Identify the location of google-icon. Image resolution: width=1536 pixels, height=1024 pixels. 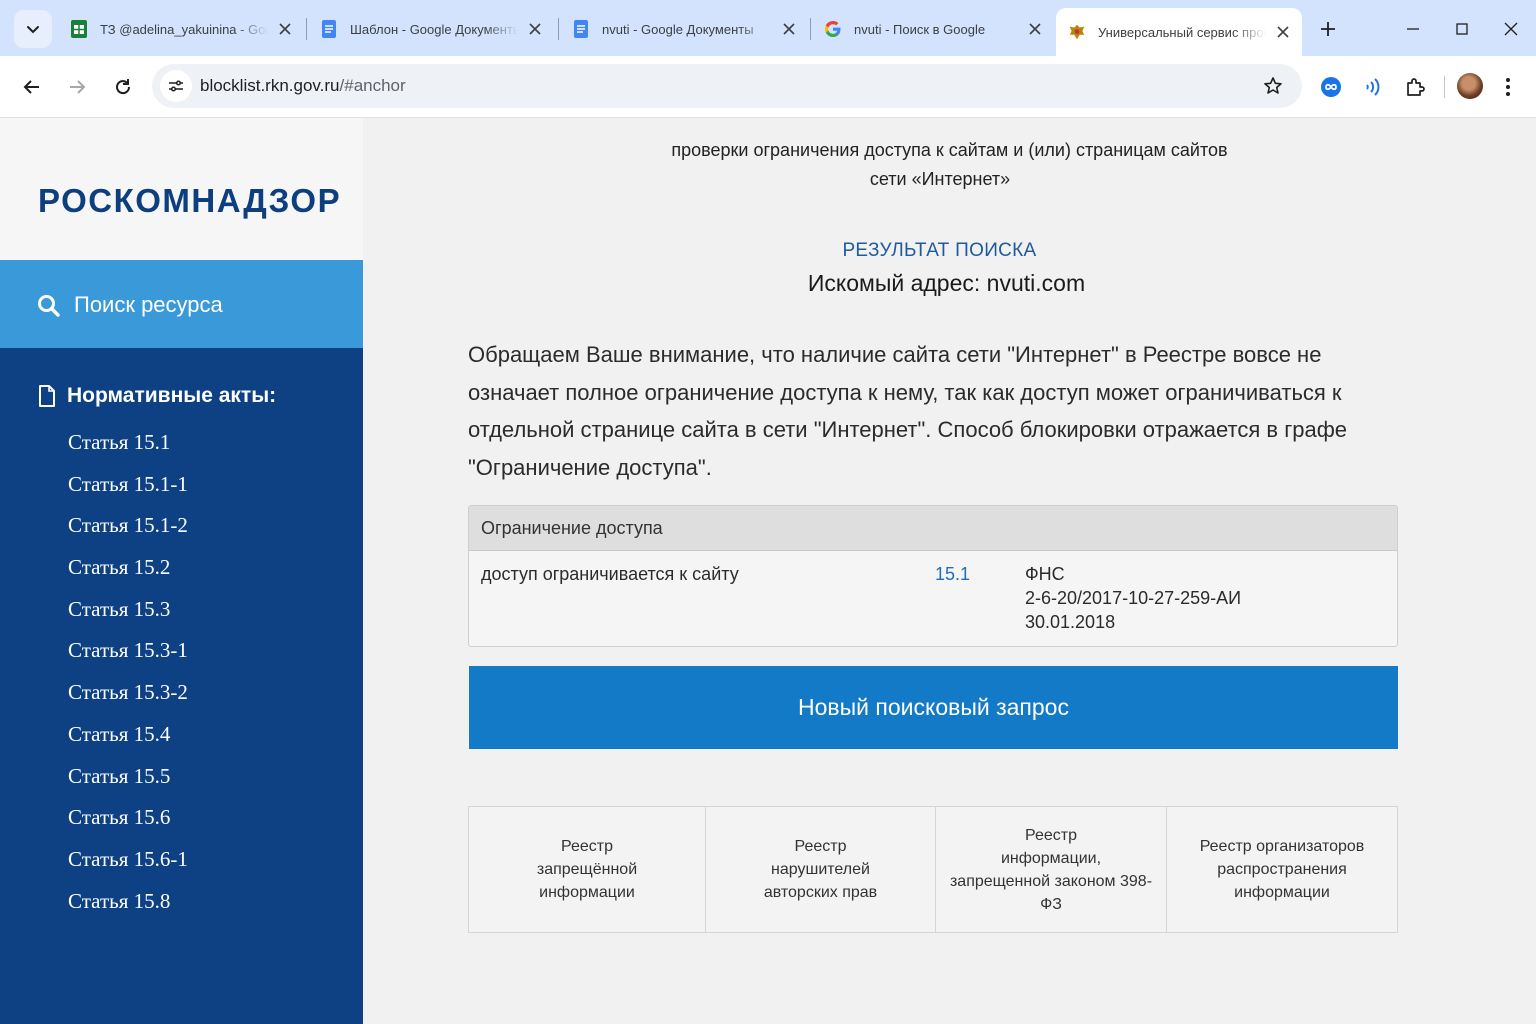
(833, 29).